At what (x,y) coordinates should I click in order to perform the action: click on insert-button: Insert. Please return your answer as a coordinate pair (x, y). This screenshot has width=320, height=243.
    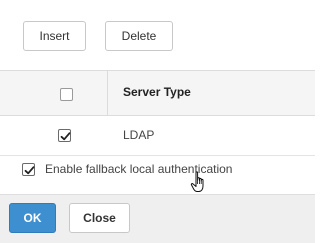
    Looking at the image, I should click on (54, 36).